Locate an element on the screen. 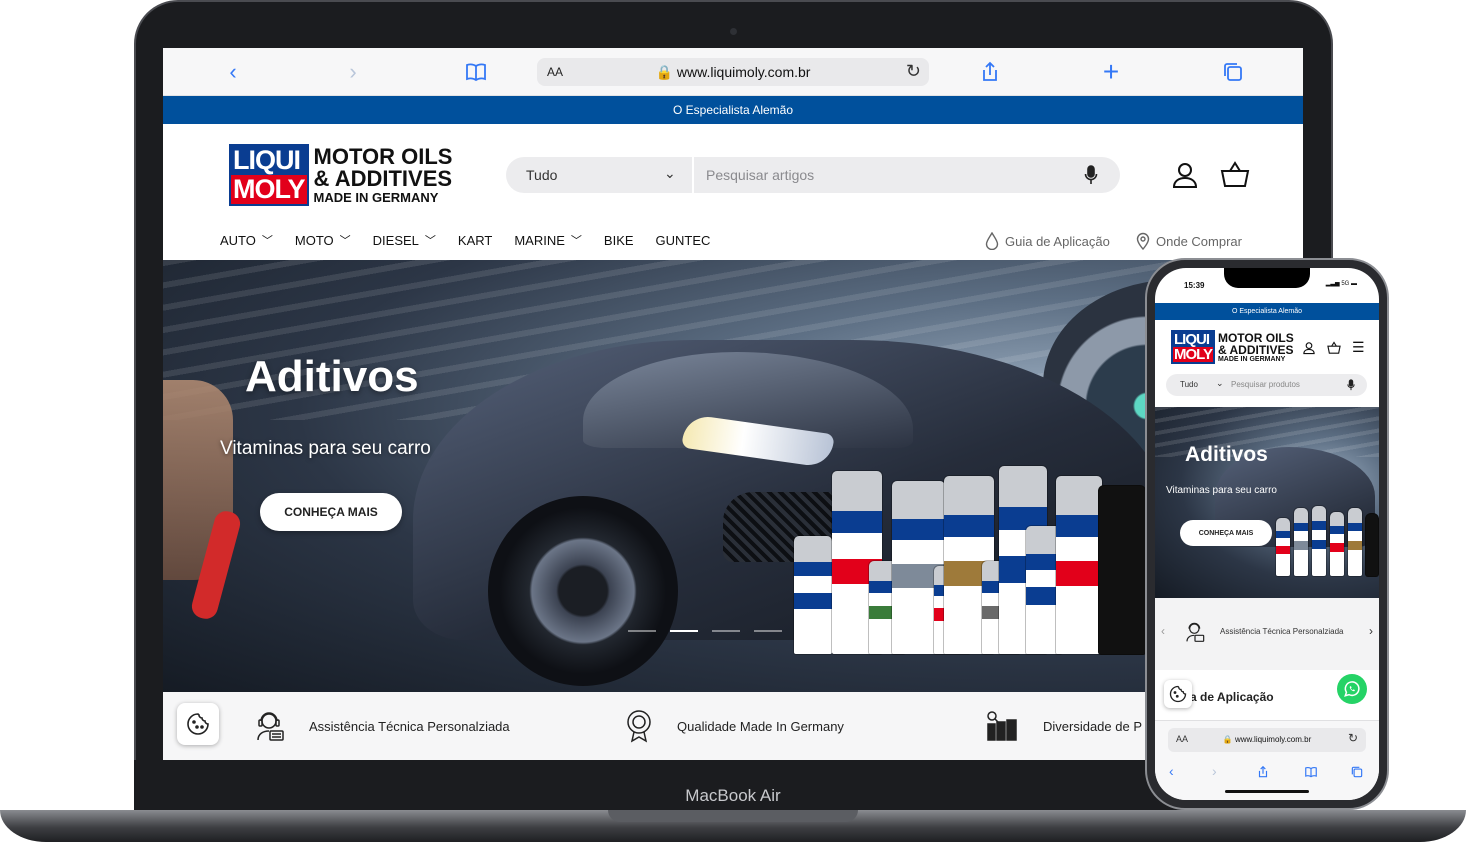 This screenshot has height=842, width=1466. nav-item-marine: MARINE ﹀ is located at coordinates (548, 240).